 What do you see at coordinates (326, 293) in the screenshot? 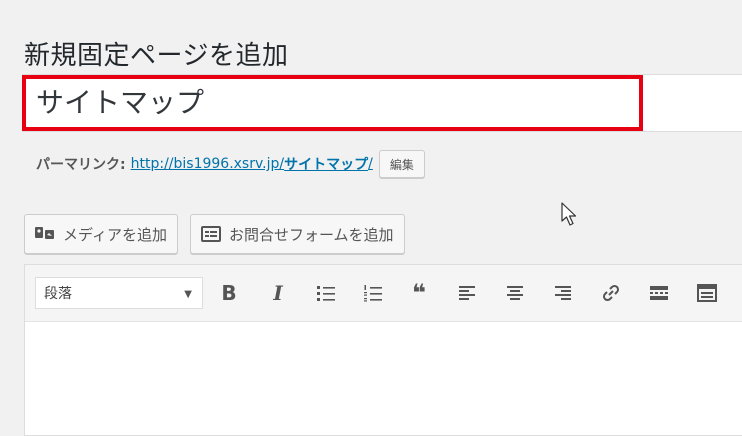
I see `bullet-list-icon` at bounding box center [326, 293].